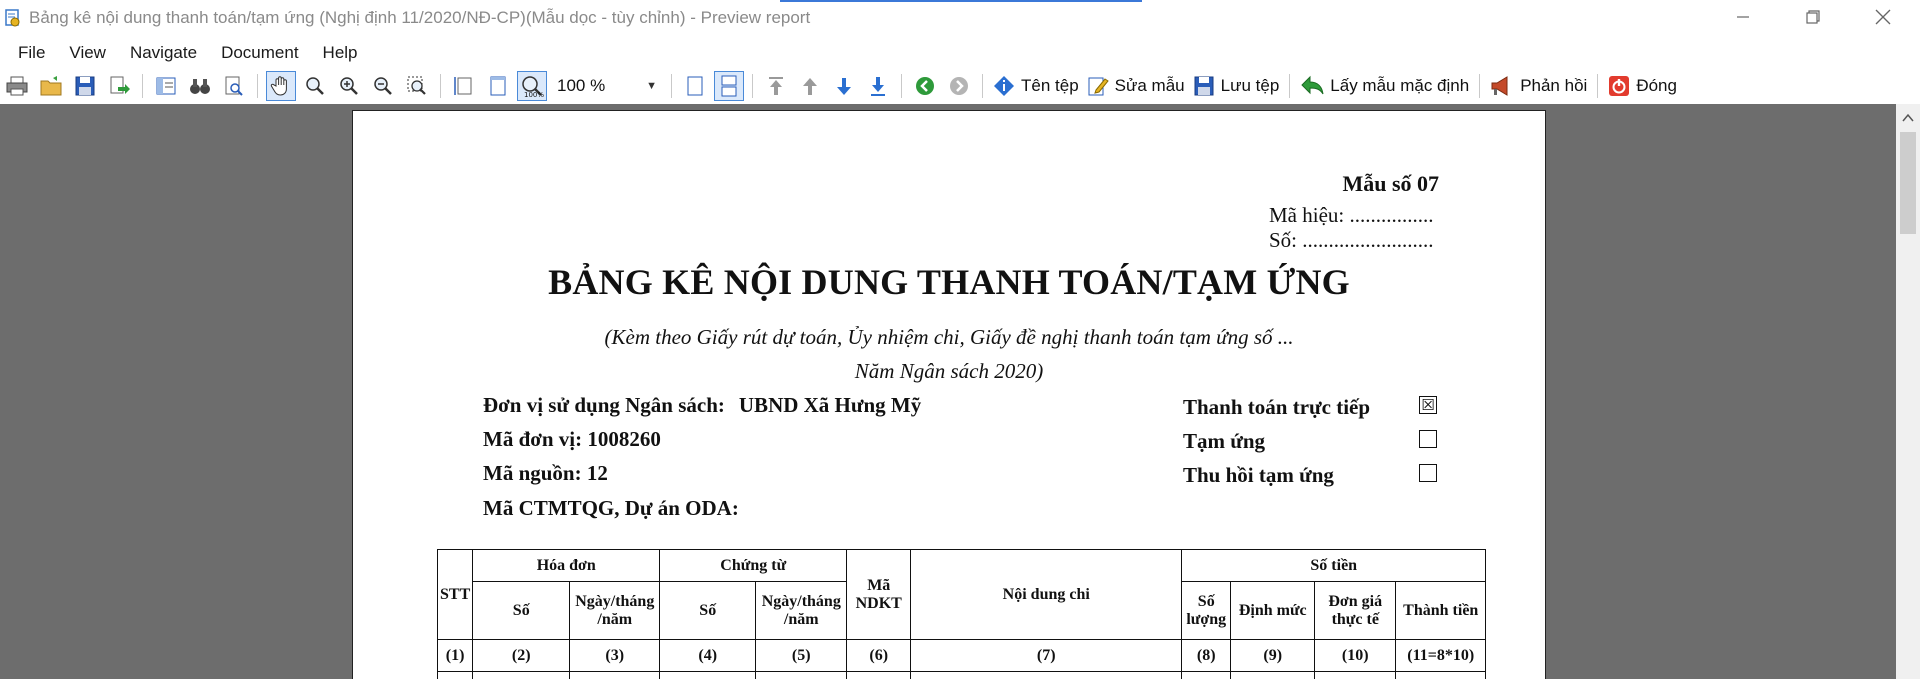 The image size is (1920, 679). I want to click on document-title: BẢNG KÊ NỘI DUNG THANH TOÁN/TẠM ỨNG, so click(949, 282).